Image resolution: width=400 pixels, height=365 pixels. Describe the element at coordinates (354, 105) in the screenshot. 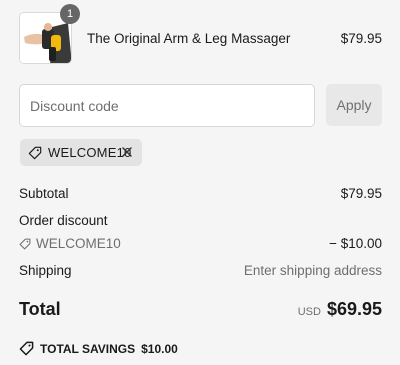

I see `apply-discount-button: Apply` at that location.